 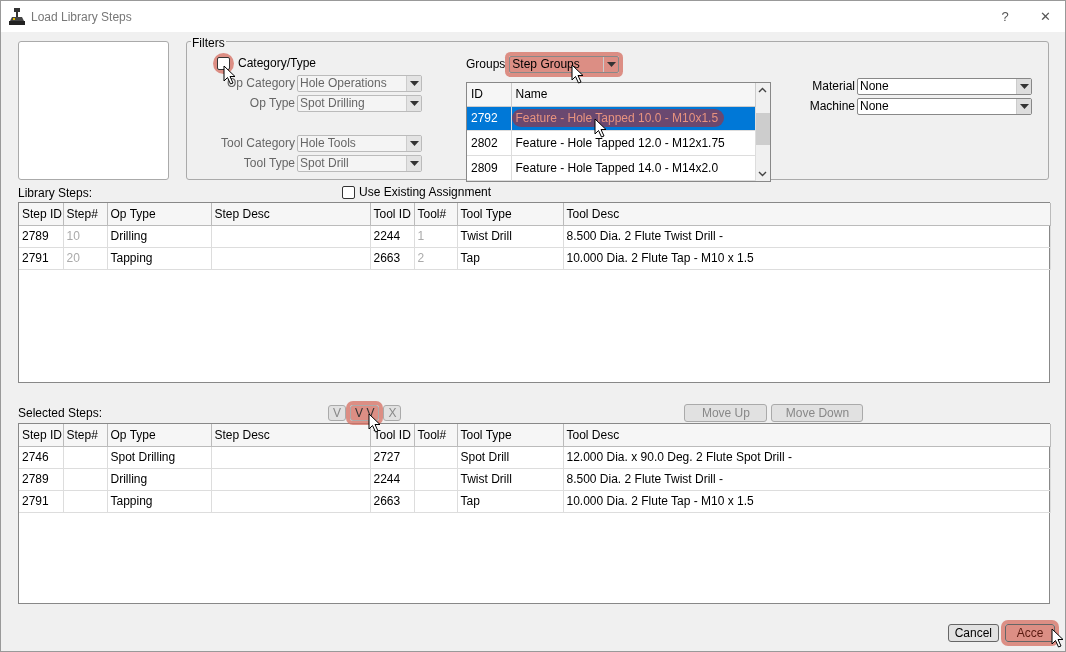 I want to click on checkbox, so click(x=349, y=192).